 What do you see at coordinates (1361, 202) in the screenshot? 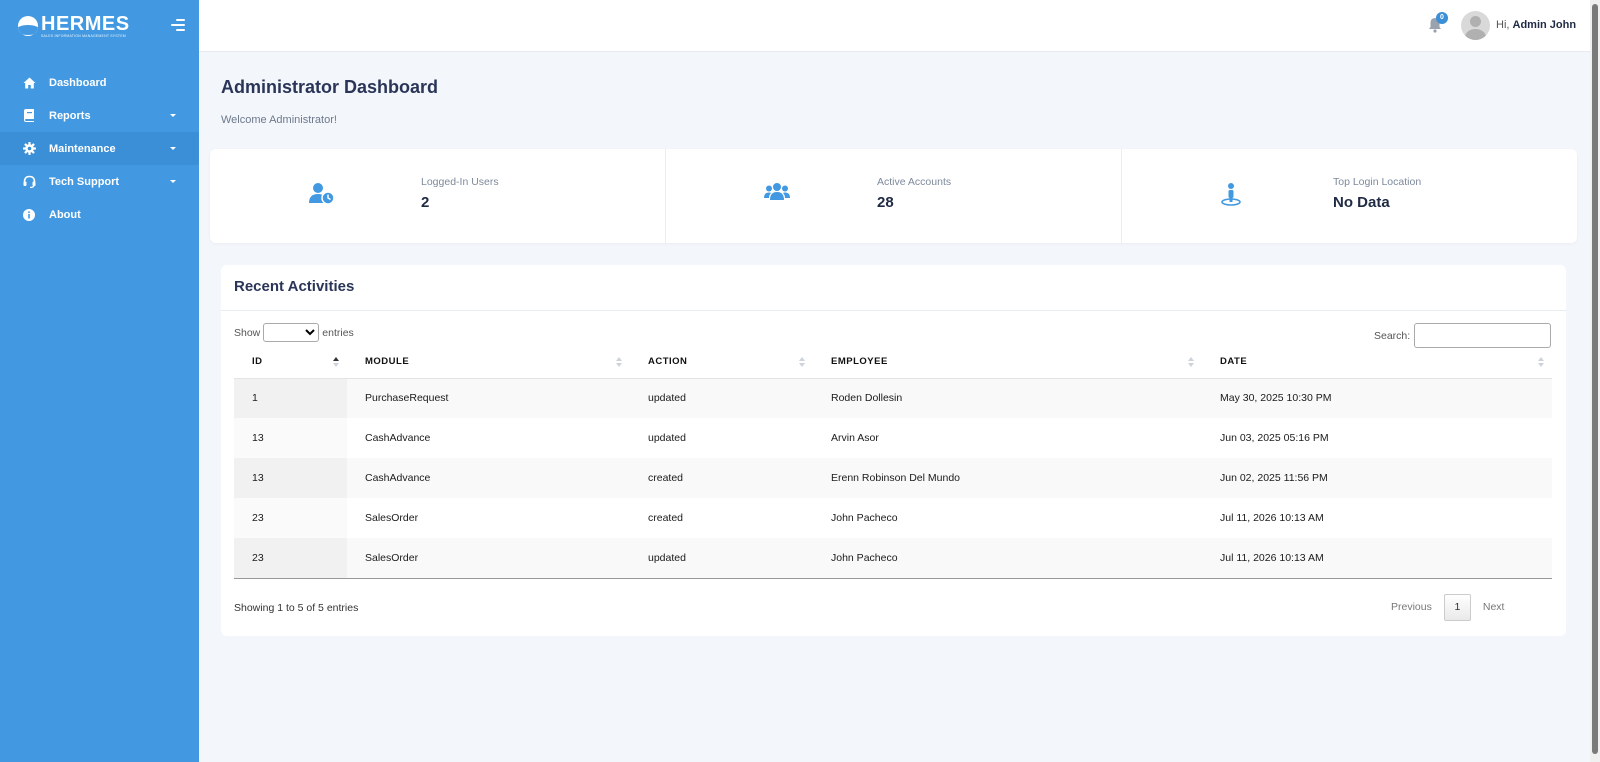
I see `stat-value: No Data` at bounding box center [1361, 202].